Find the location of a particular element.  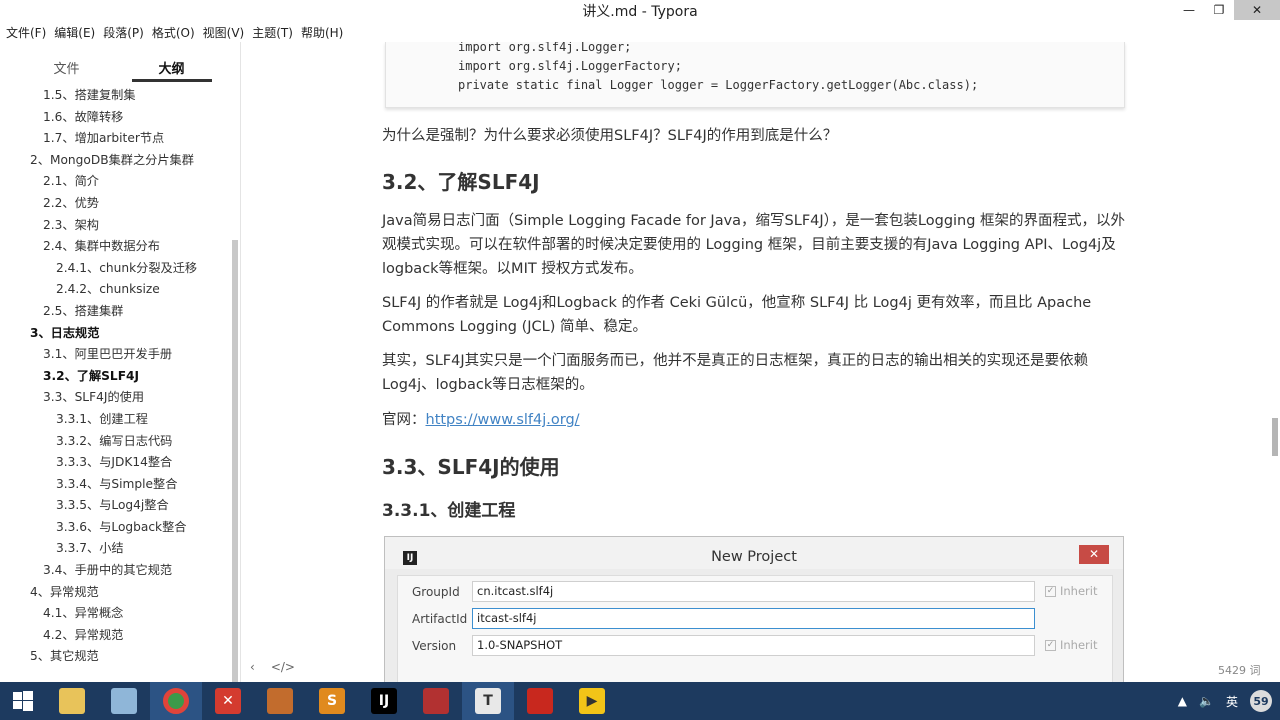

title-bar: 讲义.md - Typora — ❐ ✕ is located at coordinates (640, 11).